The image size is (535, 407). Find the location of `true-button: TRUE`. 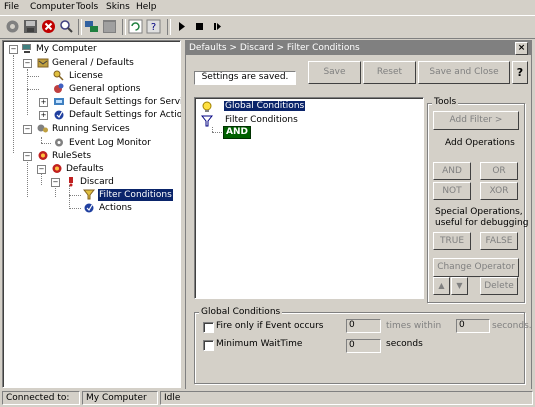

true-button: TRUE is located at coordinates (452, 241).